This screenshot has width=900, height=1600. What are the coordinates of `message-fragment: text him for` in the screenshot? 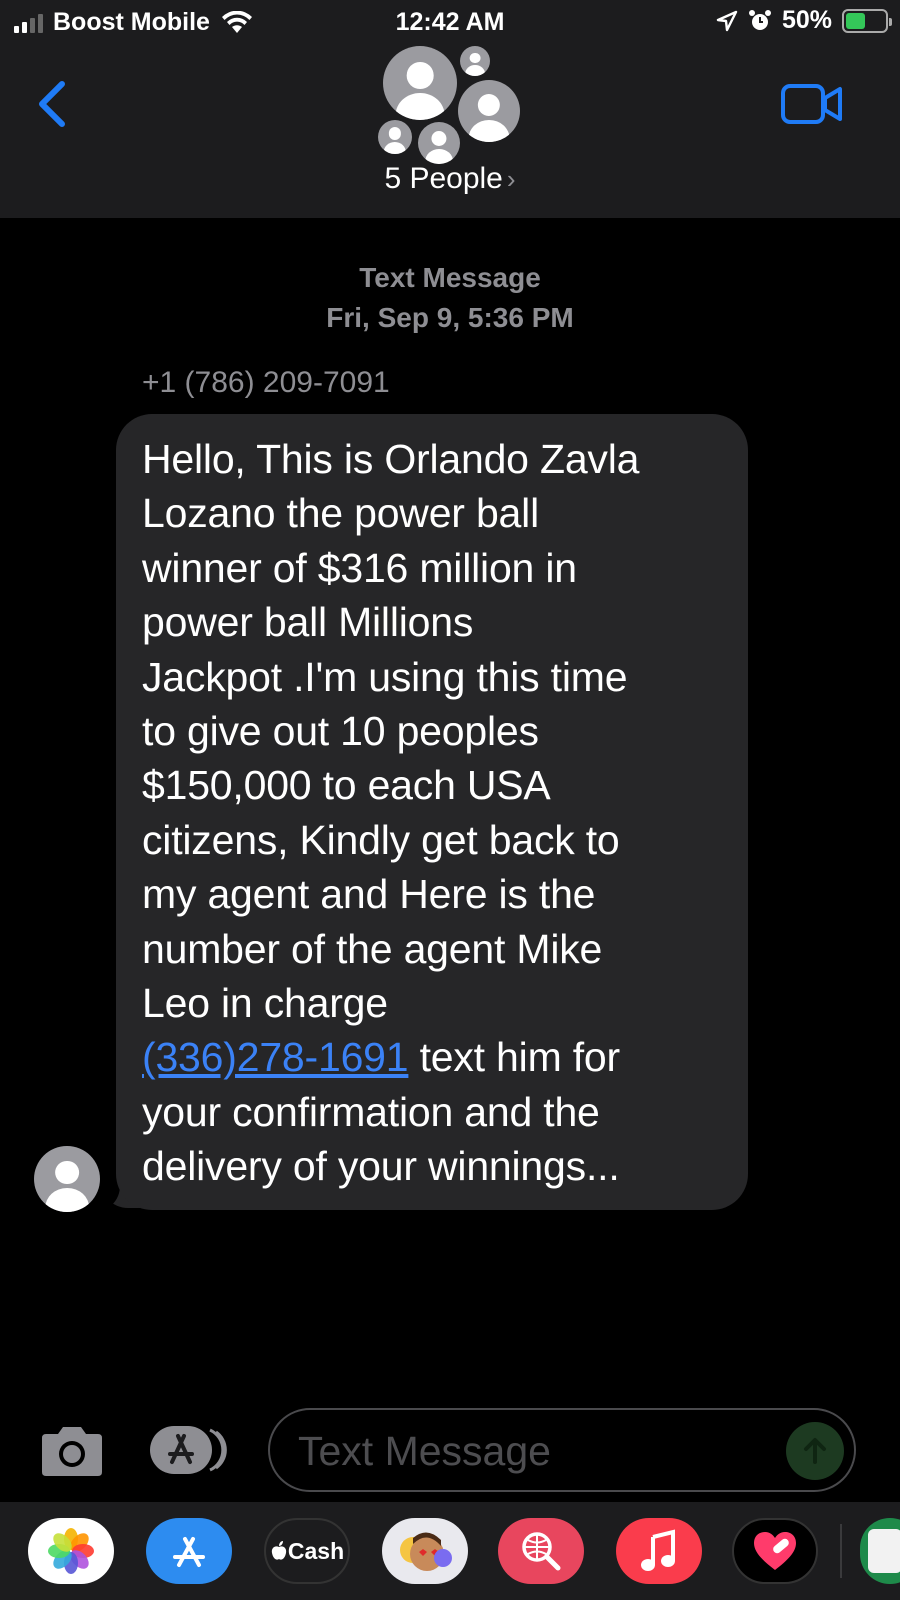 It's located at (514, 1057).